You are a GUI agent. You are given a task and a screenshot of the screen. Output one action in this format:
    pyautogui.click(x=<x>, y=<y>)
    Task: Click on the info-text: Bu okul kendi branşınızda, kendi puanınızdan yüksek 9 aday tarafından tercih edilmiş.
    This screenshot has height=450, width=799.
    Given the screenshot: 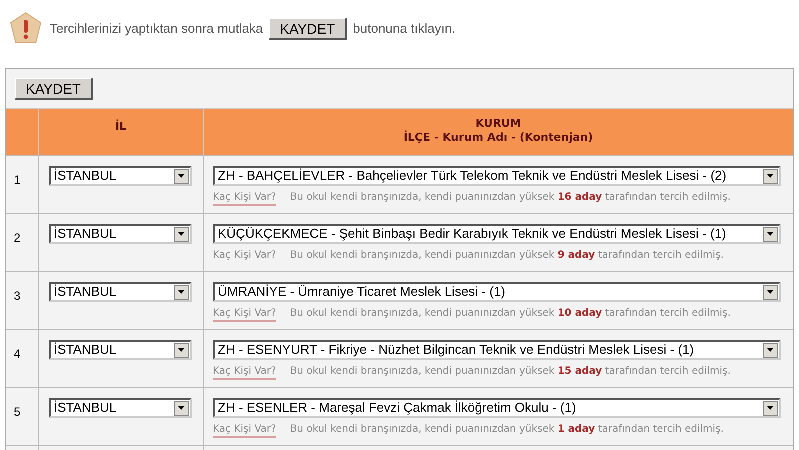 What is the action you would take?
    pyautogui.click(x=507, y=256)
    